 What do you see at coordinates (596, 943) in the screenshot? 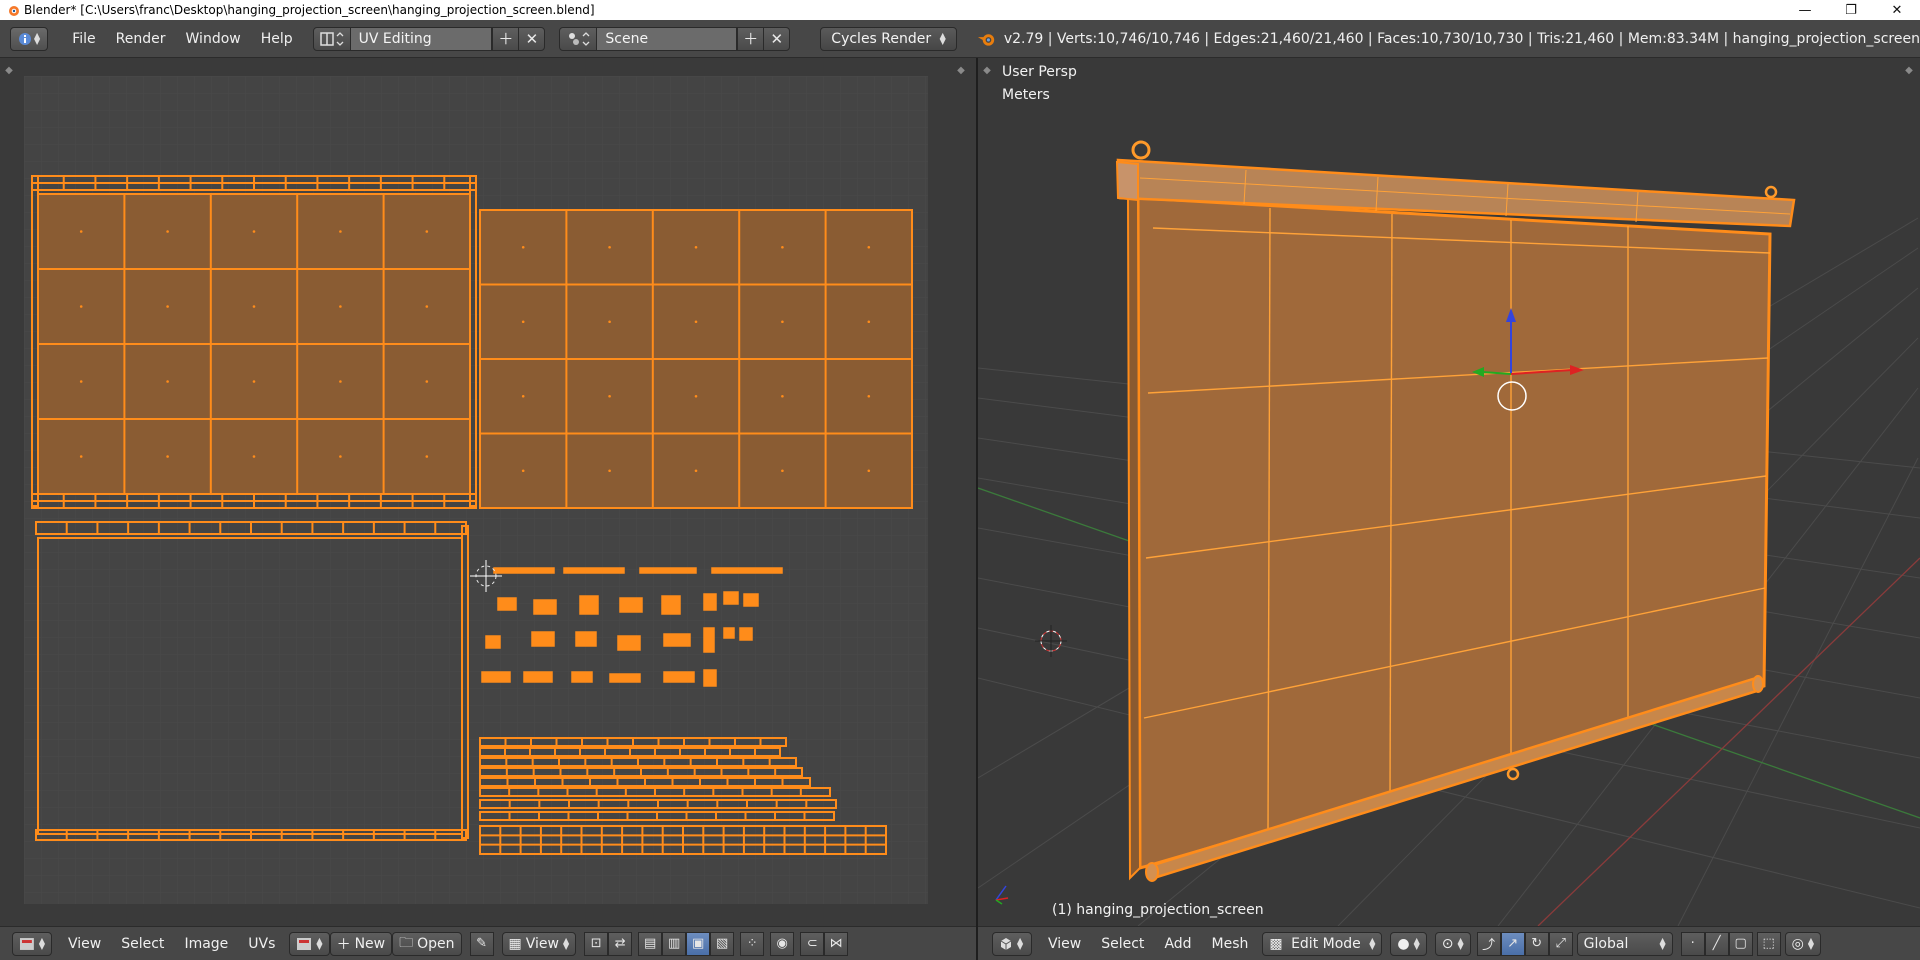
I see `pivot-icon: ⊡` at bounding box center [596, 943].